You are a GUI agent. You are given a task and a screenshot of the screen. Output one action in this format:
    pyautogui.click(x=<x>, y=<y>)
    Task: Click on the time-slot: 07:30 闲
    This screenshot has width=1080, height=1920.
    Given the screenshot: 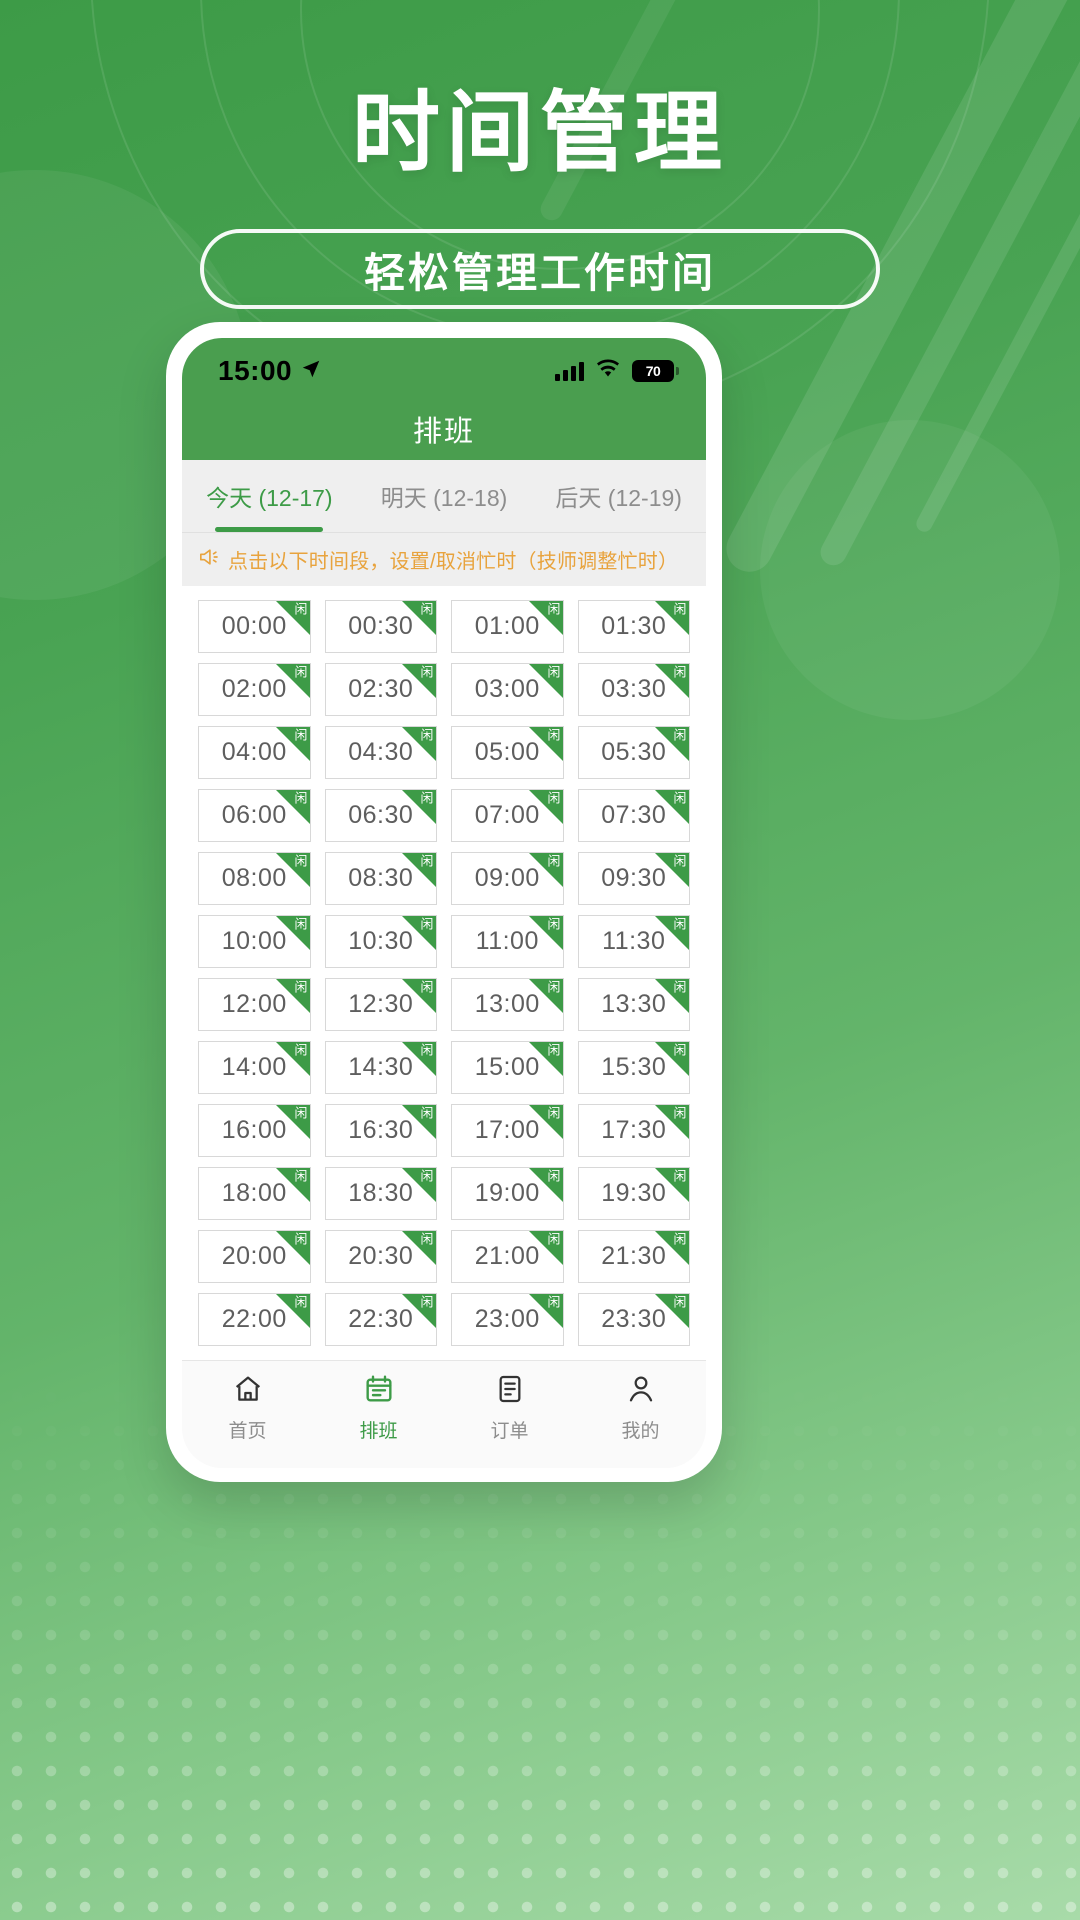 What is the action you would take?
    pyautogui.click(x=633, y=815)
    